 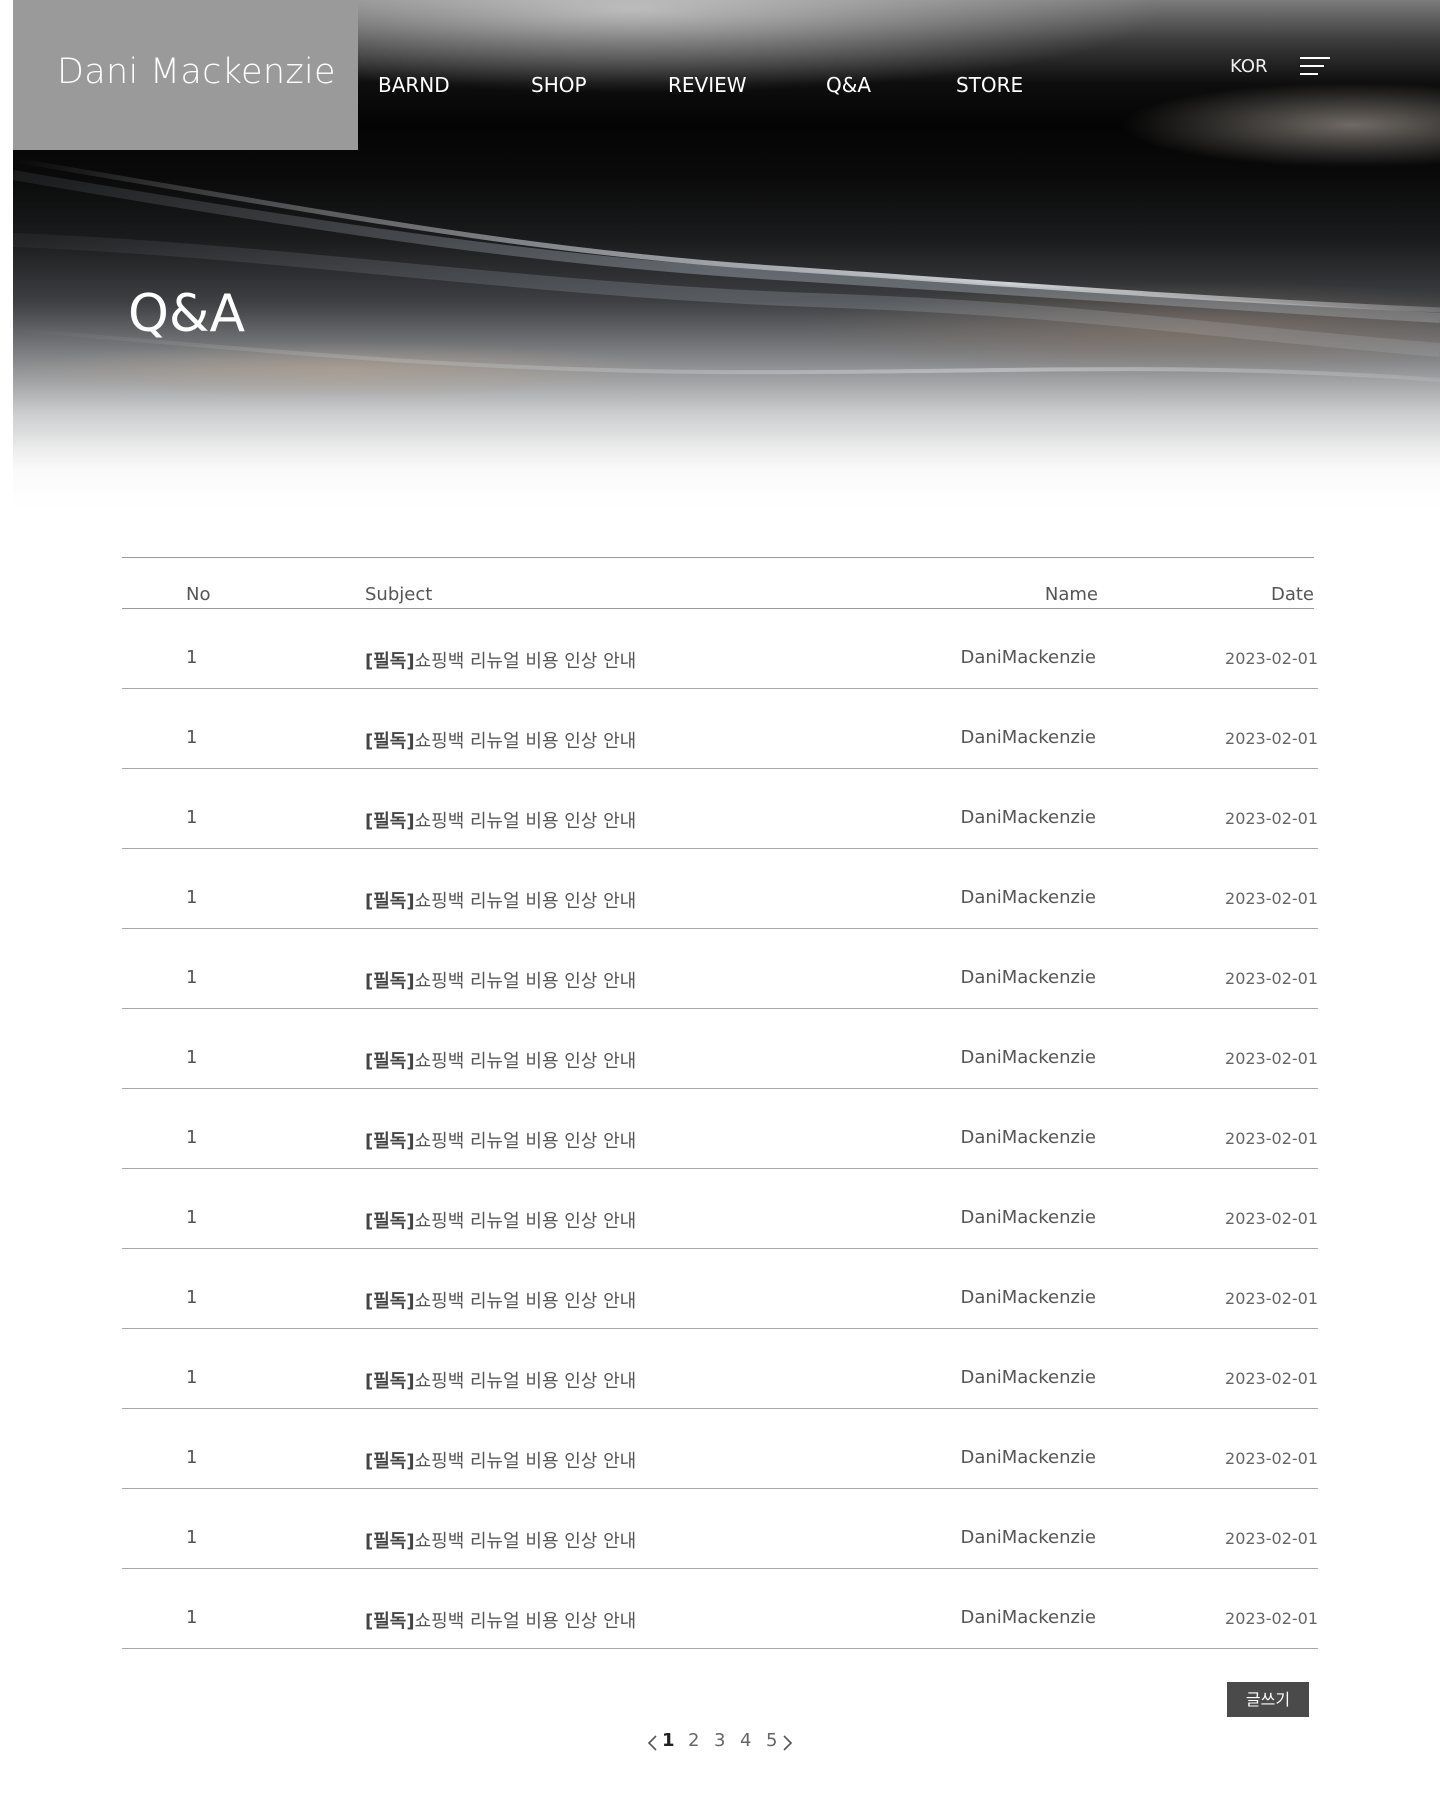 I want to click on page-link-5: 5, so click(x=771, y=1740).